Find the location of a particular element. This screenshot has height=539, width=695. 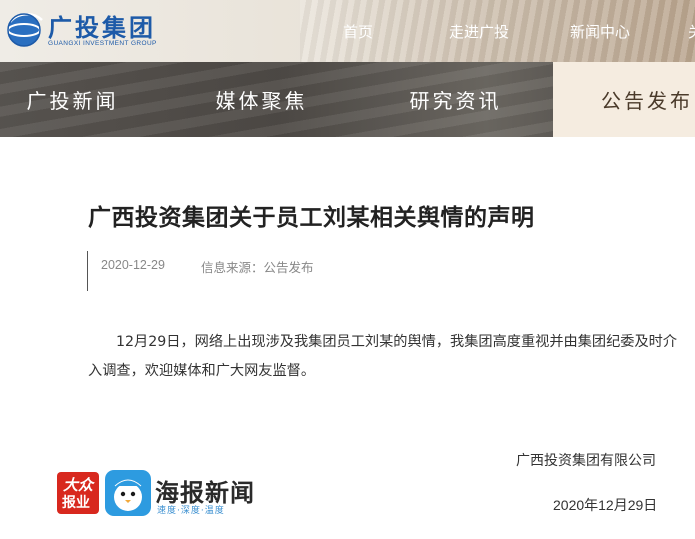

category-band: 广投新闻 媒体聚焦 研究资讯 公告发布 is located at coordinates (347, 99).